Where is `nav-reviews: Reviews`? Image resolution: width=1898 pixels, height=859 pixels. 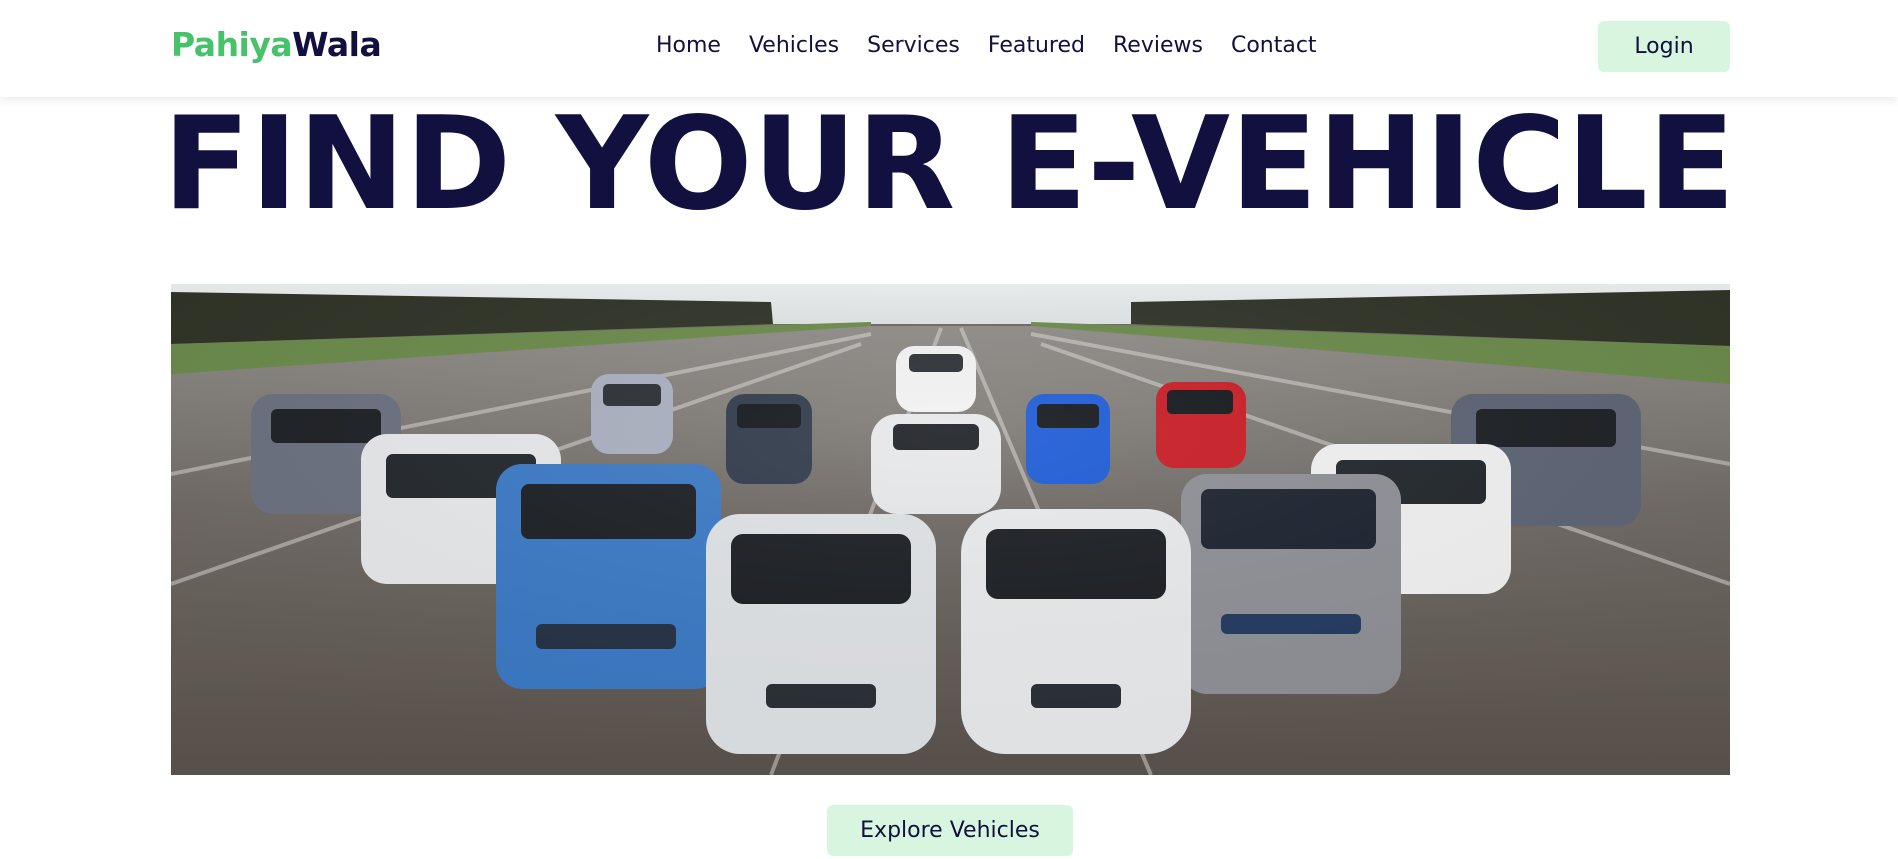 nav-reviews: Reviews is located at coordinates (1158, 45).